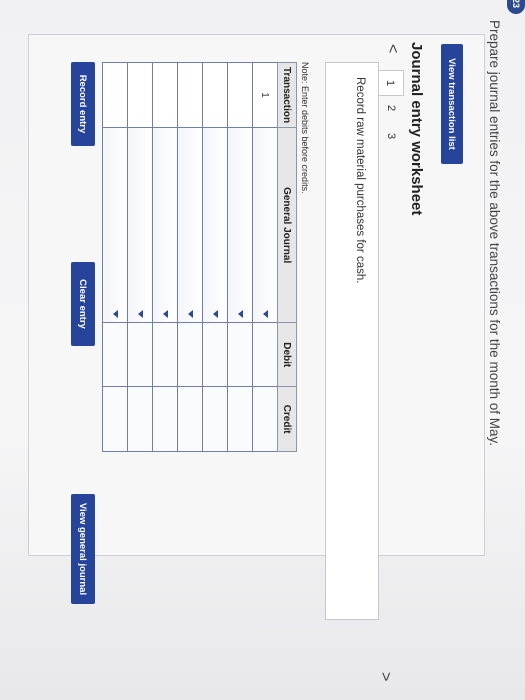  Describe the element at coordinates (83, 549) in the screenshot. I see `view-general-journal-button: View general journal` at that location.